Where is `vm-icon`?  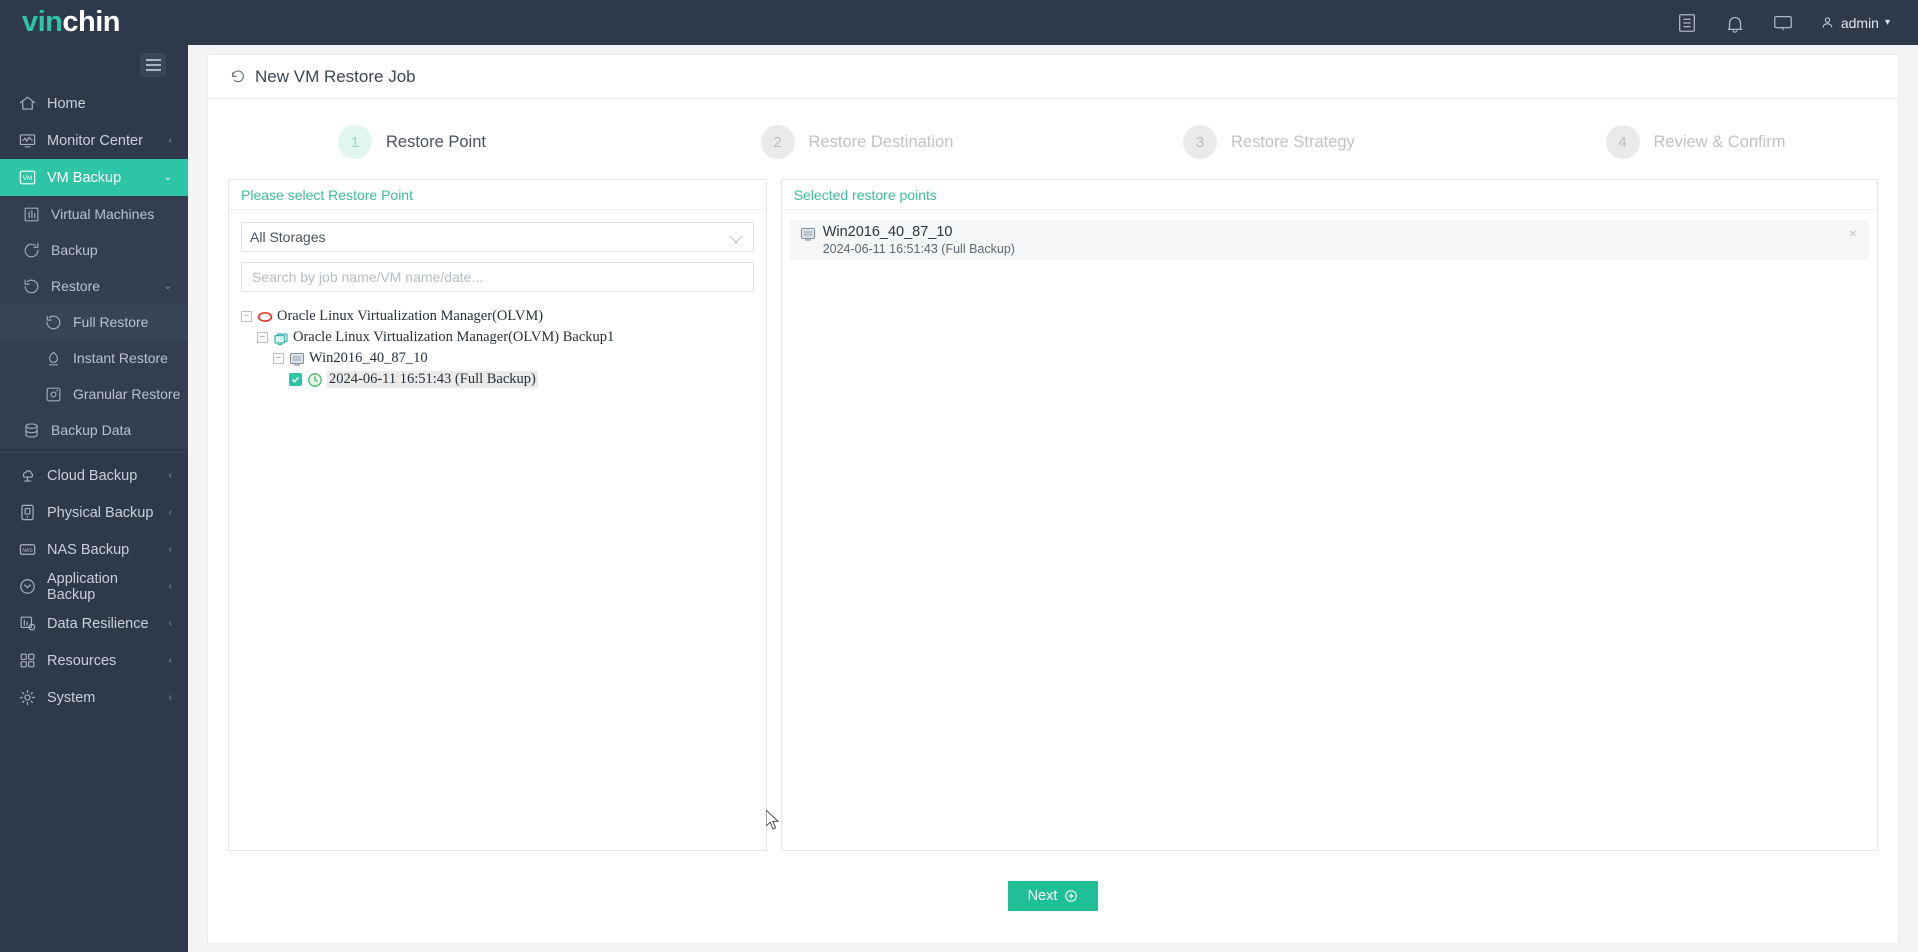 vm-icon is located at coordinates (297, 359).